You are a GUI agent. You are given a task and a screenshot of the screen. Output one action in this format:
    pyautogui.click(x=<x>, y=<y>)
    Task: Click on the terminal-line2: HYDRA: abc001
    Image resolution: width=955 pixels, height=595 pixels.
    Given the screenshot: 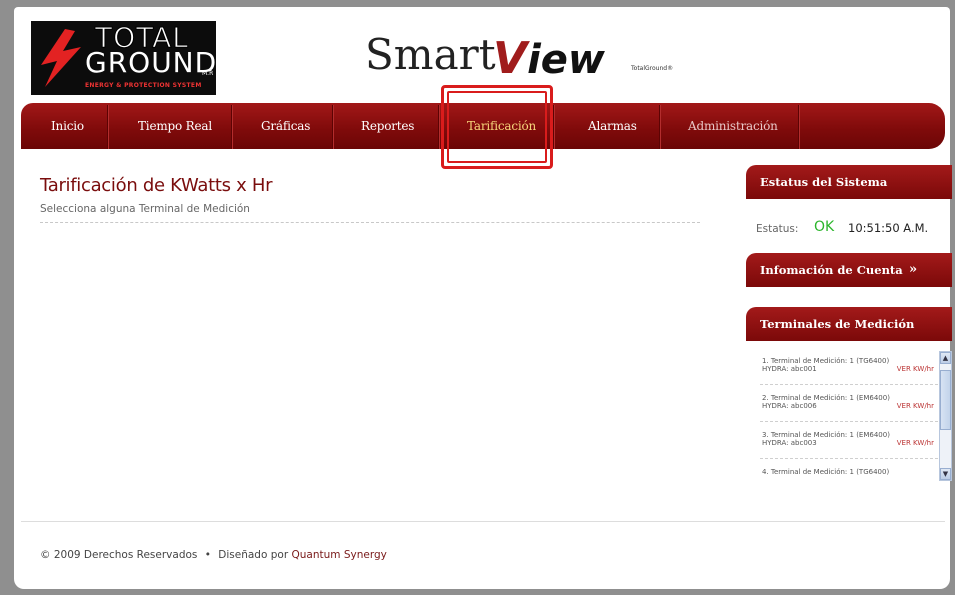 What is the action you would take?
    pyautogui.click(x=789, y=369)
    